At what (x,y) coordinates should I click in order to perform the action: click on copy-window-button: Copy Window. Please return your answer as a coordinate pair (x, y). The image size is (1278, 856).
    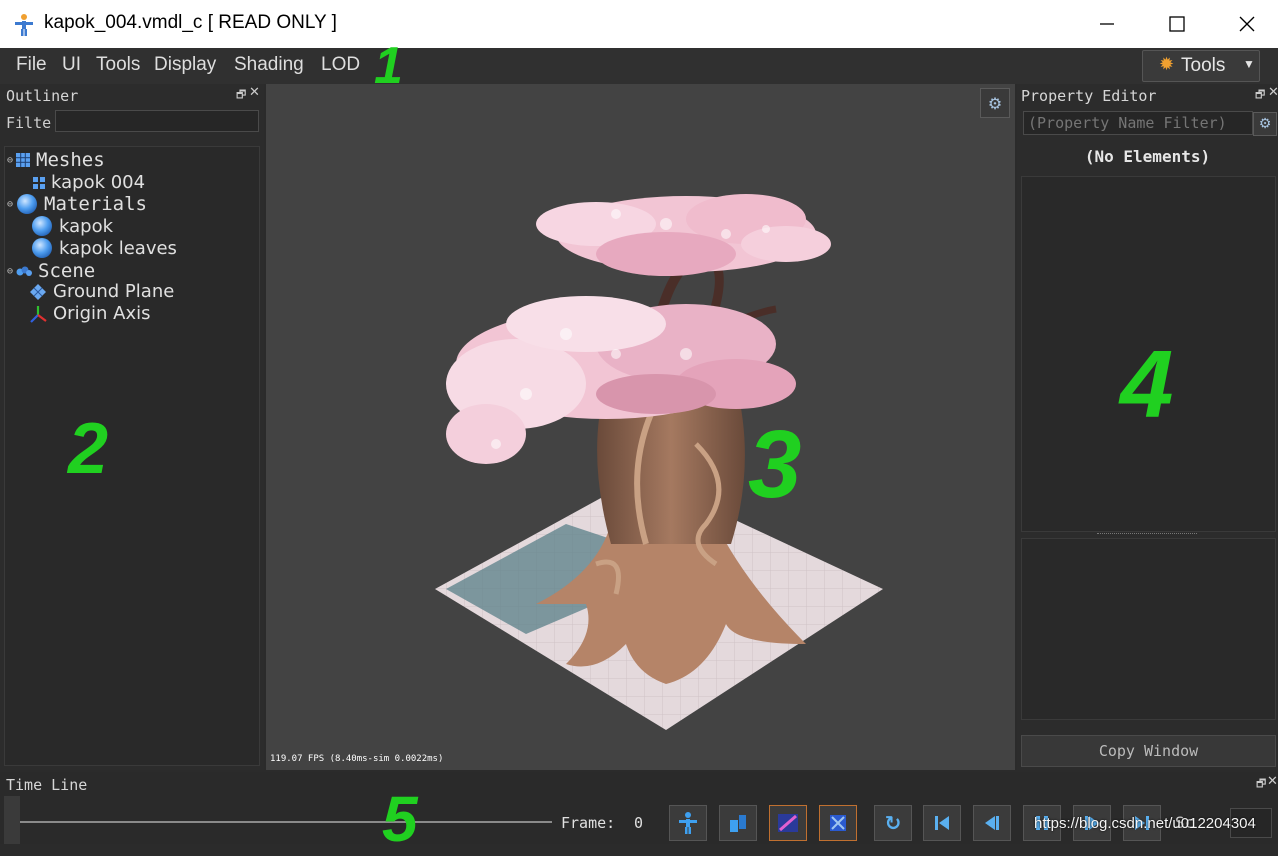
    Looking at the image, I should click on (1148, 751).